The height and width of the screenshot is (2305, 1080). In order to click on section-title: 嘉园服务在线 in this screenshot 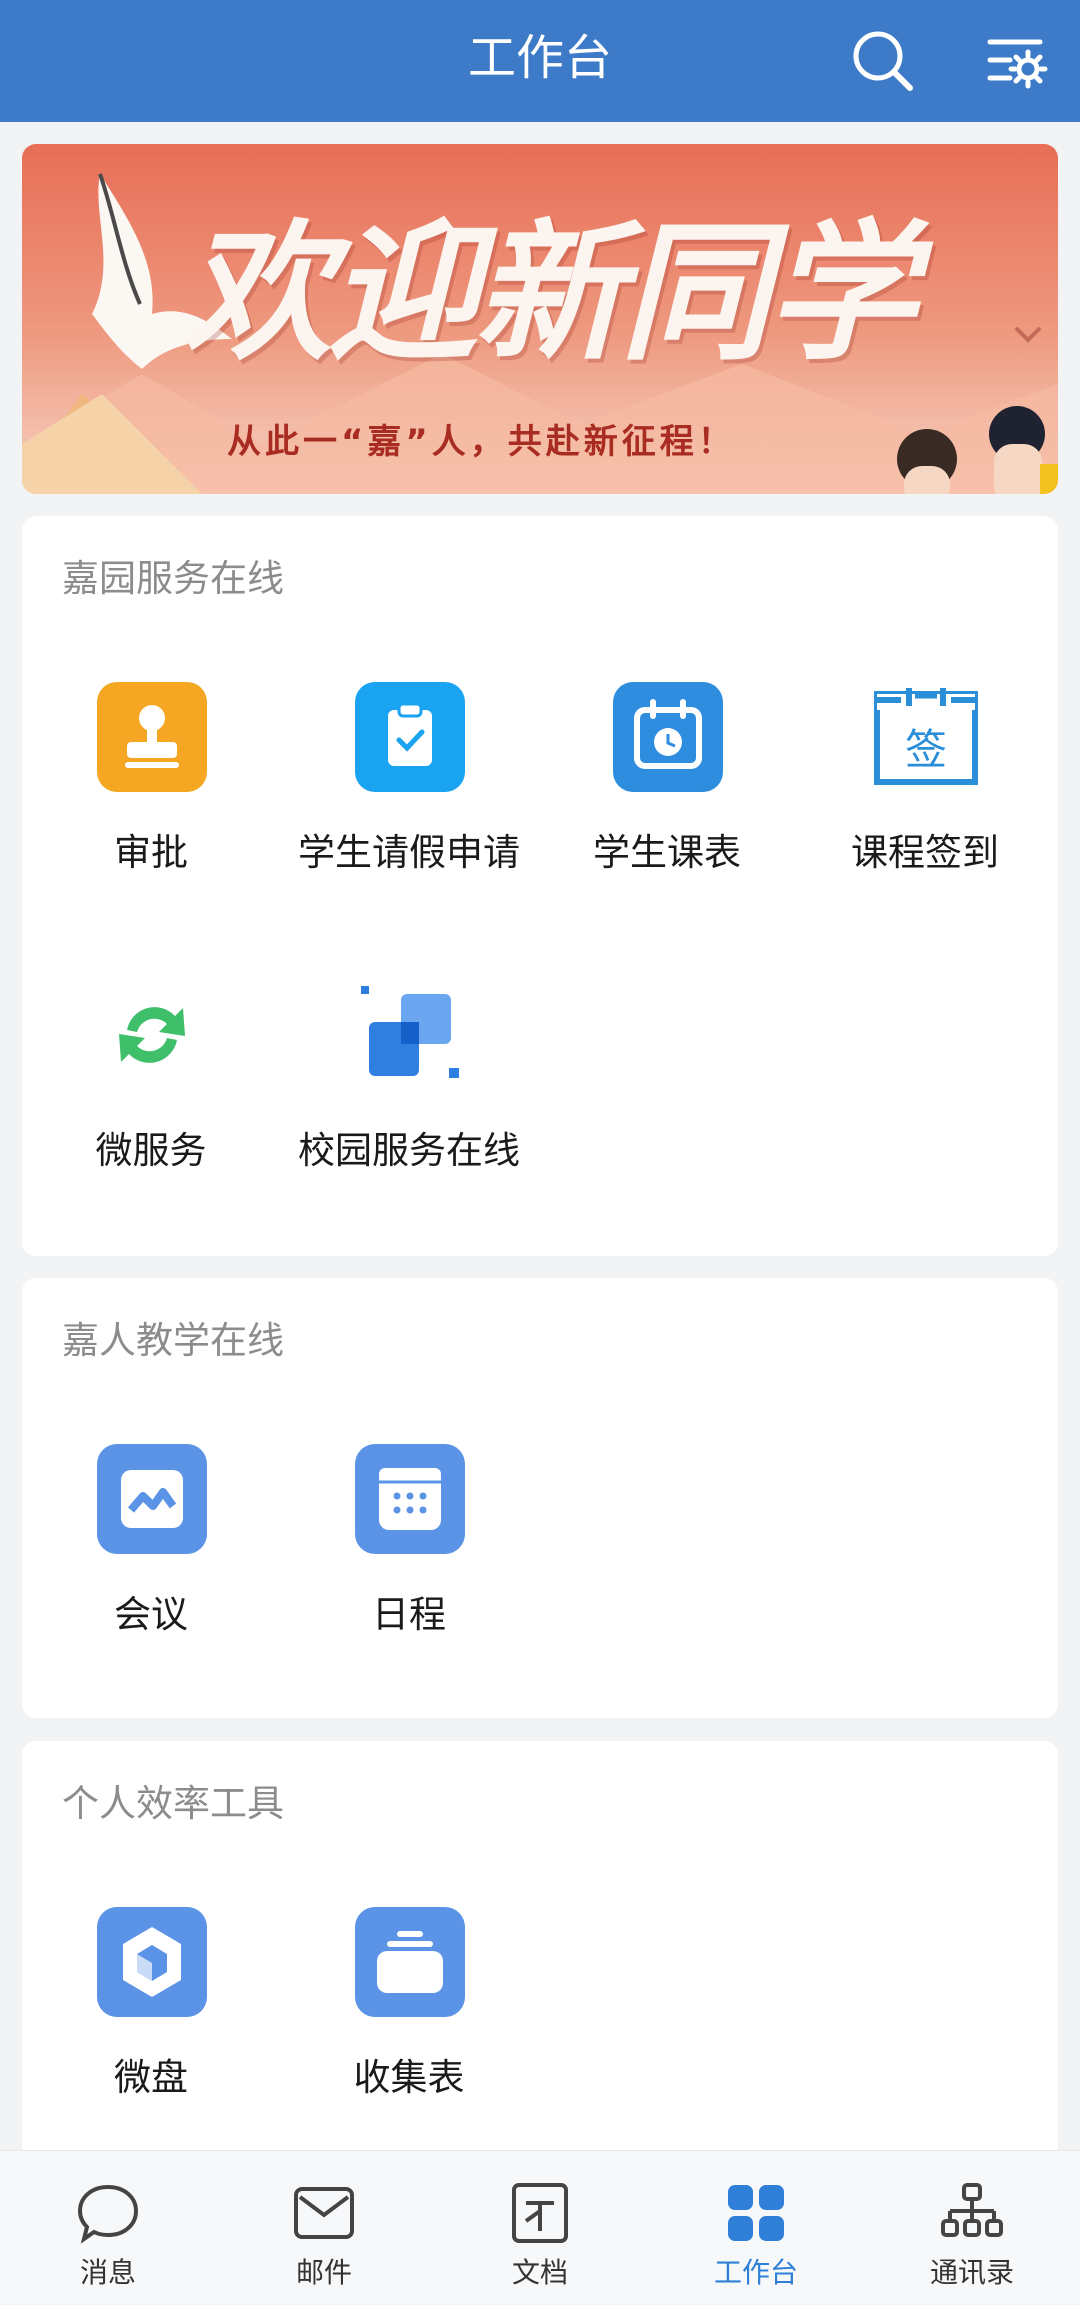, I will do `click(173, 578)`.